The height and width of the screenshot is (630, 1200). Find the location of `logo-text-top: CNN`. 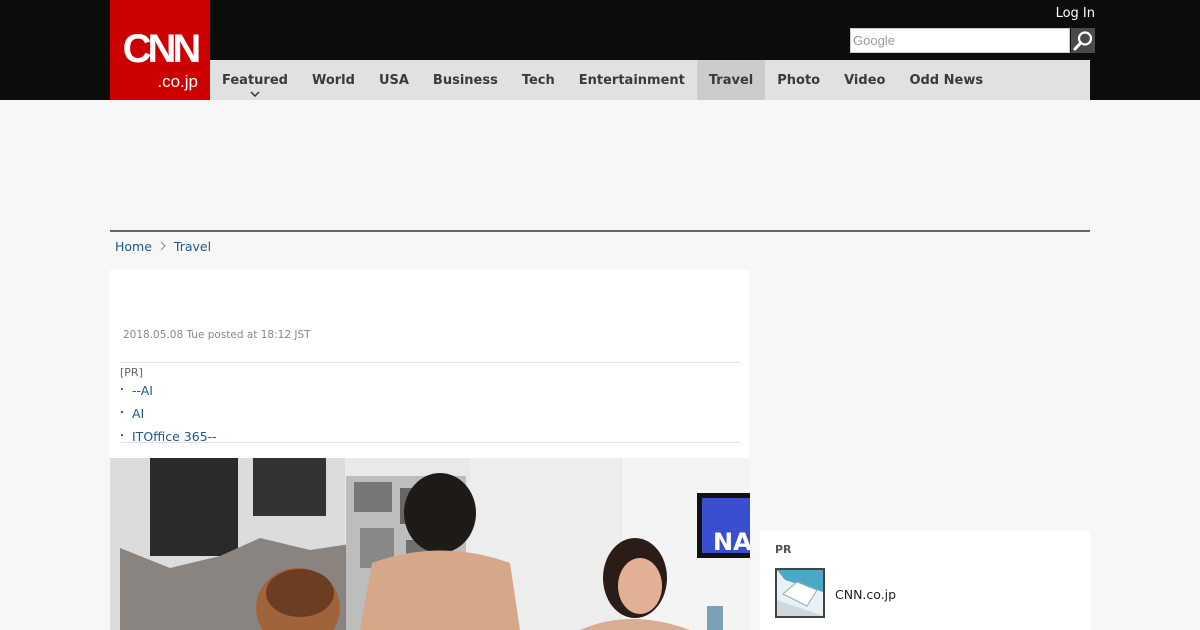

logo-text-top: CNN is located at coordinates (161, 49).